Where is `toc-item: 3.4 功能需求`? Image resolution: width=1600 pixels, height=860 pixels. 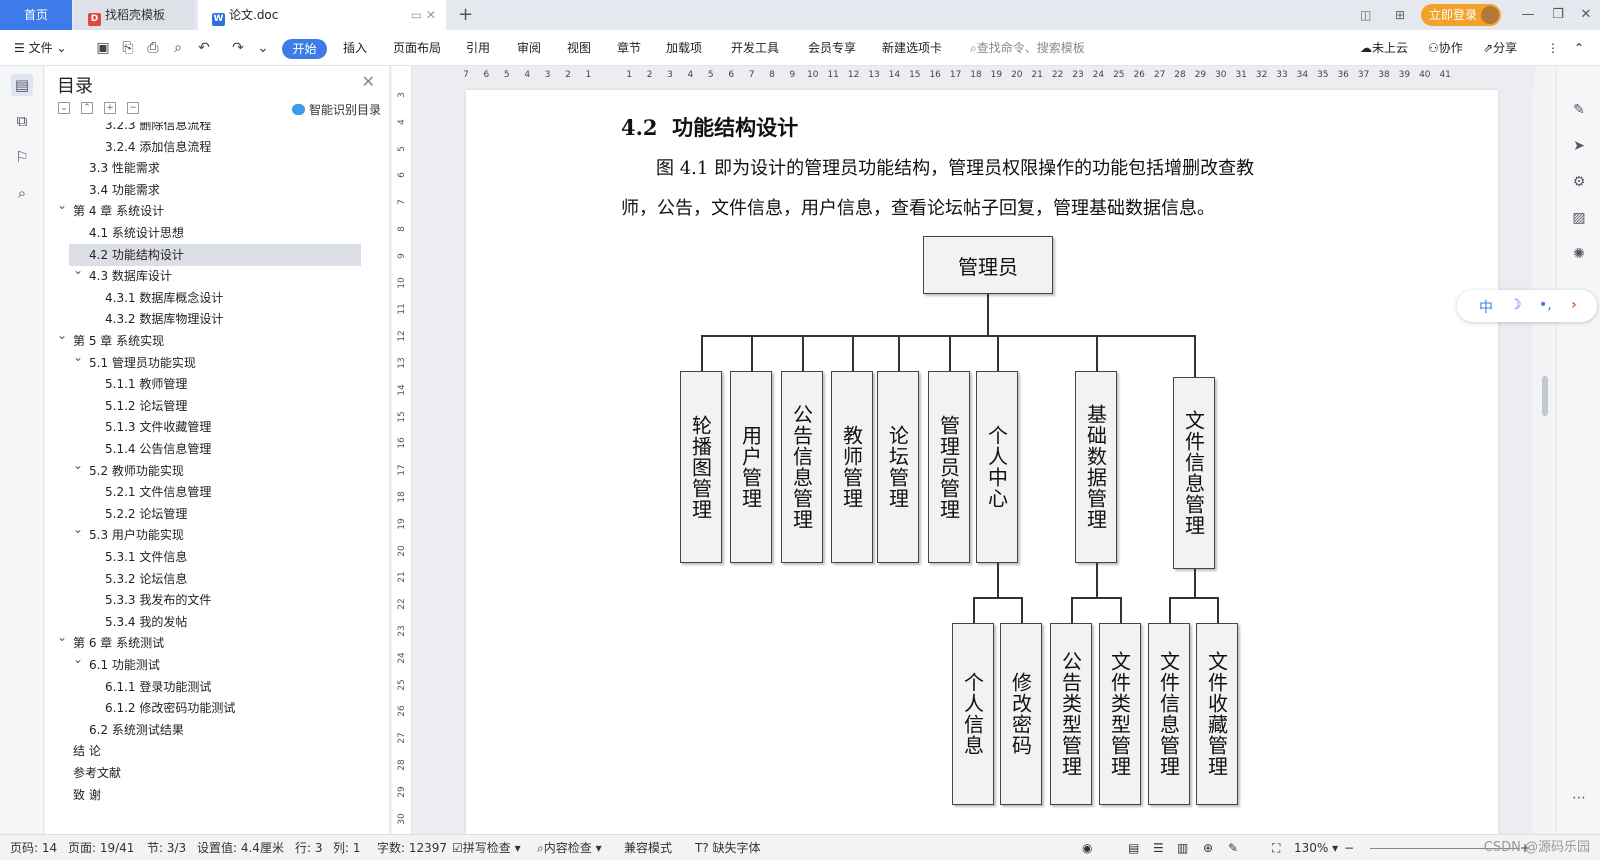
toc-item: 3.4 功能需求 is located at coordinates (210, 190).